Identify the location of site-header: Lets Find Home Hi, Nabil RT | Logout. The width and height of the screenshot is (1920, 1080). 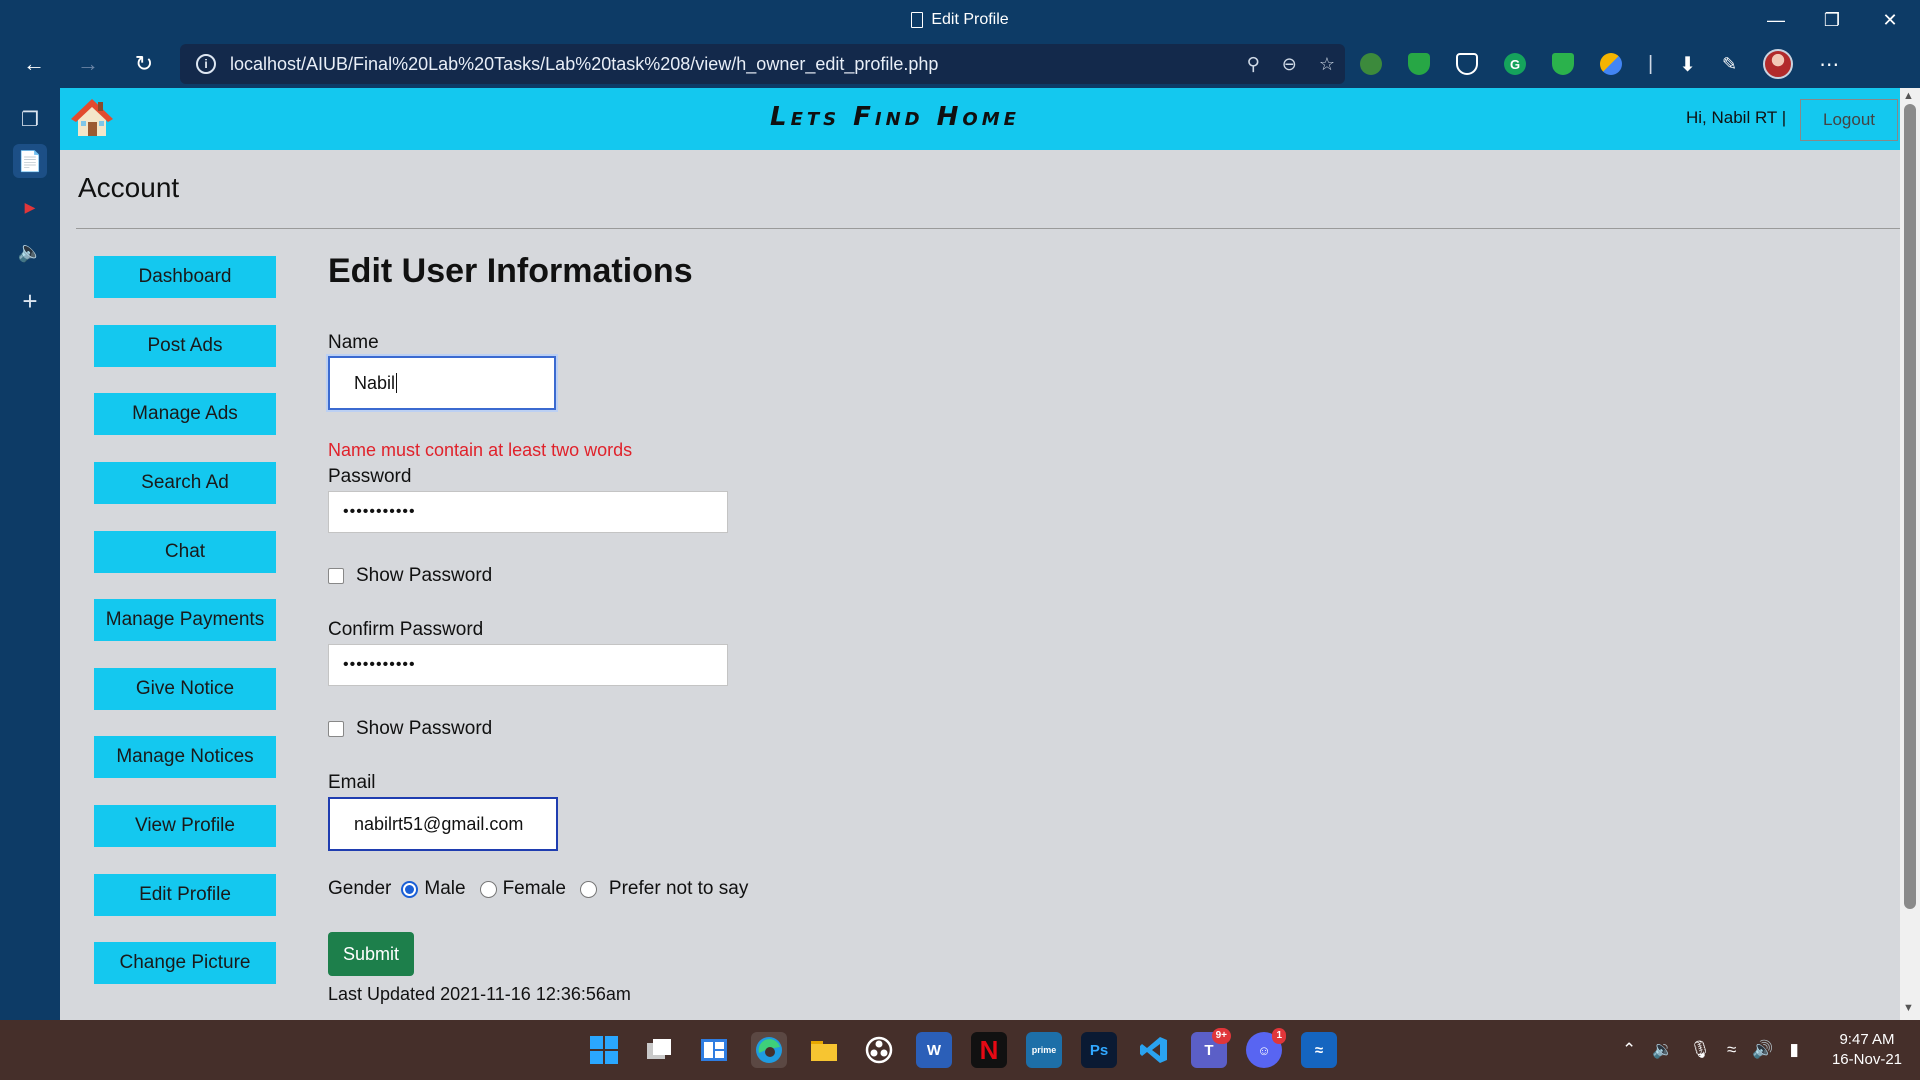
(980, 119).